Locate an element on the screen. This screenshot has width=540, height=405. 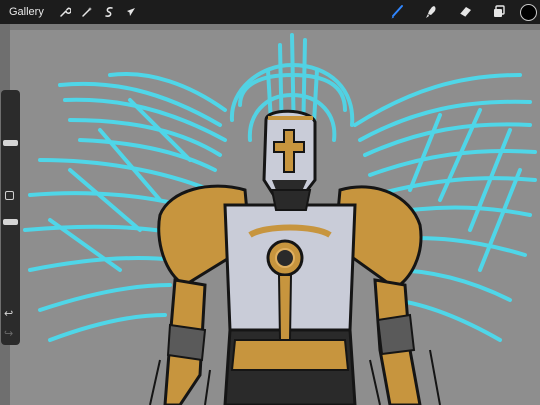
gallery-button: Gallery is located at coordinates (26, 12).